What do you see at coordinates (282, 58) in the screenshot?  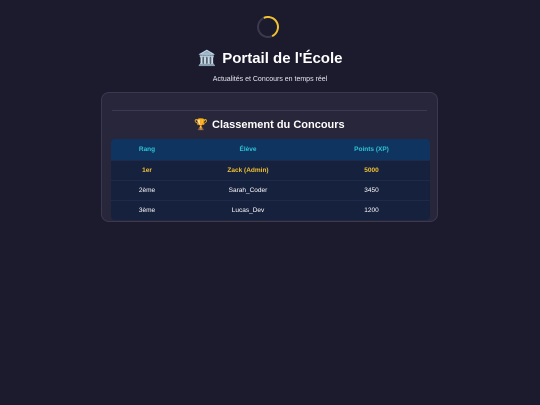 I see `page-title-text: Portail de l'École` at bounding box center [282, 58].